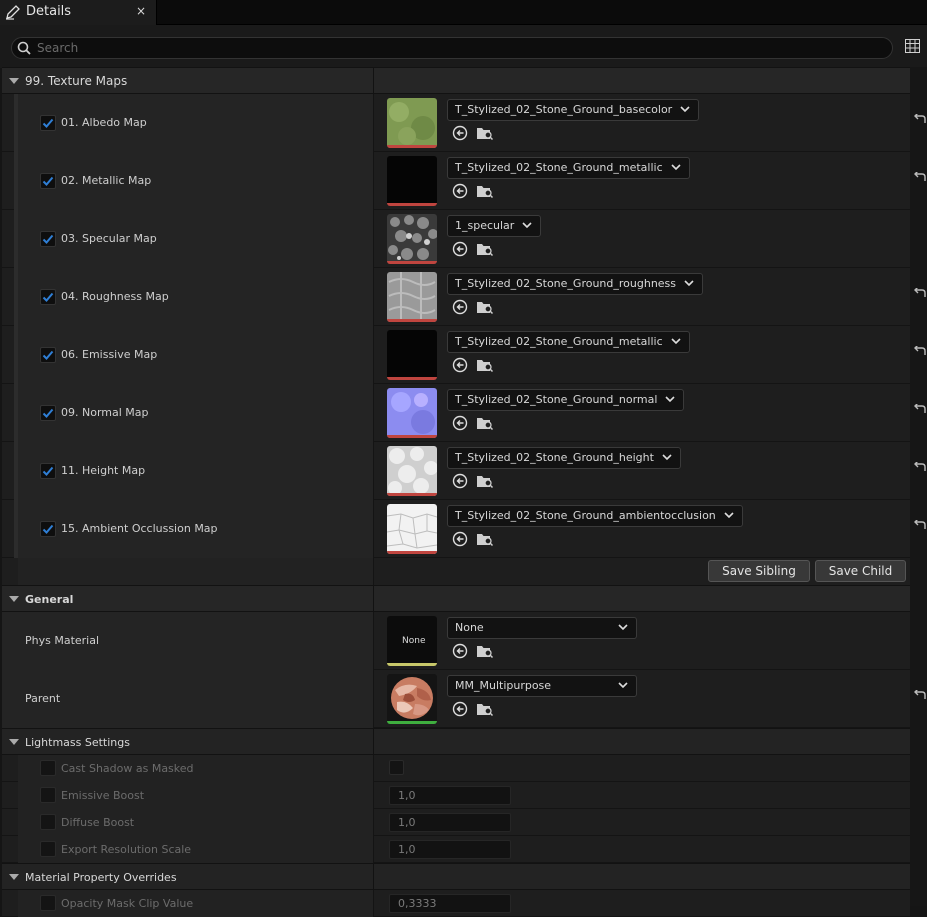  I want to click on texture-asset-dropdown: T_Stylized_02_Stone_Ground_roughness, so click(575, 284).